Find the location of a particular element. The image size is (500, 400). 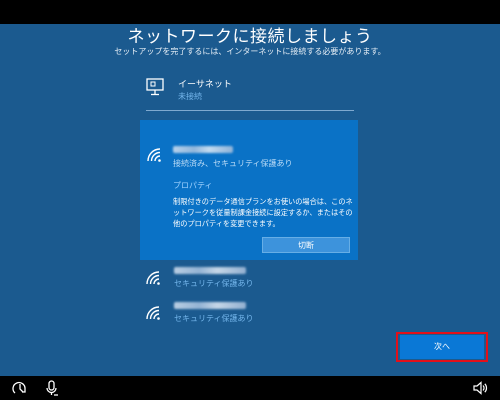

page-title: ネットワークに接続しましょう is located at coordinates (250, 37).